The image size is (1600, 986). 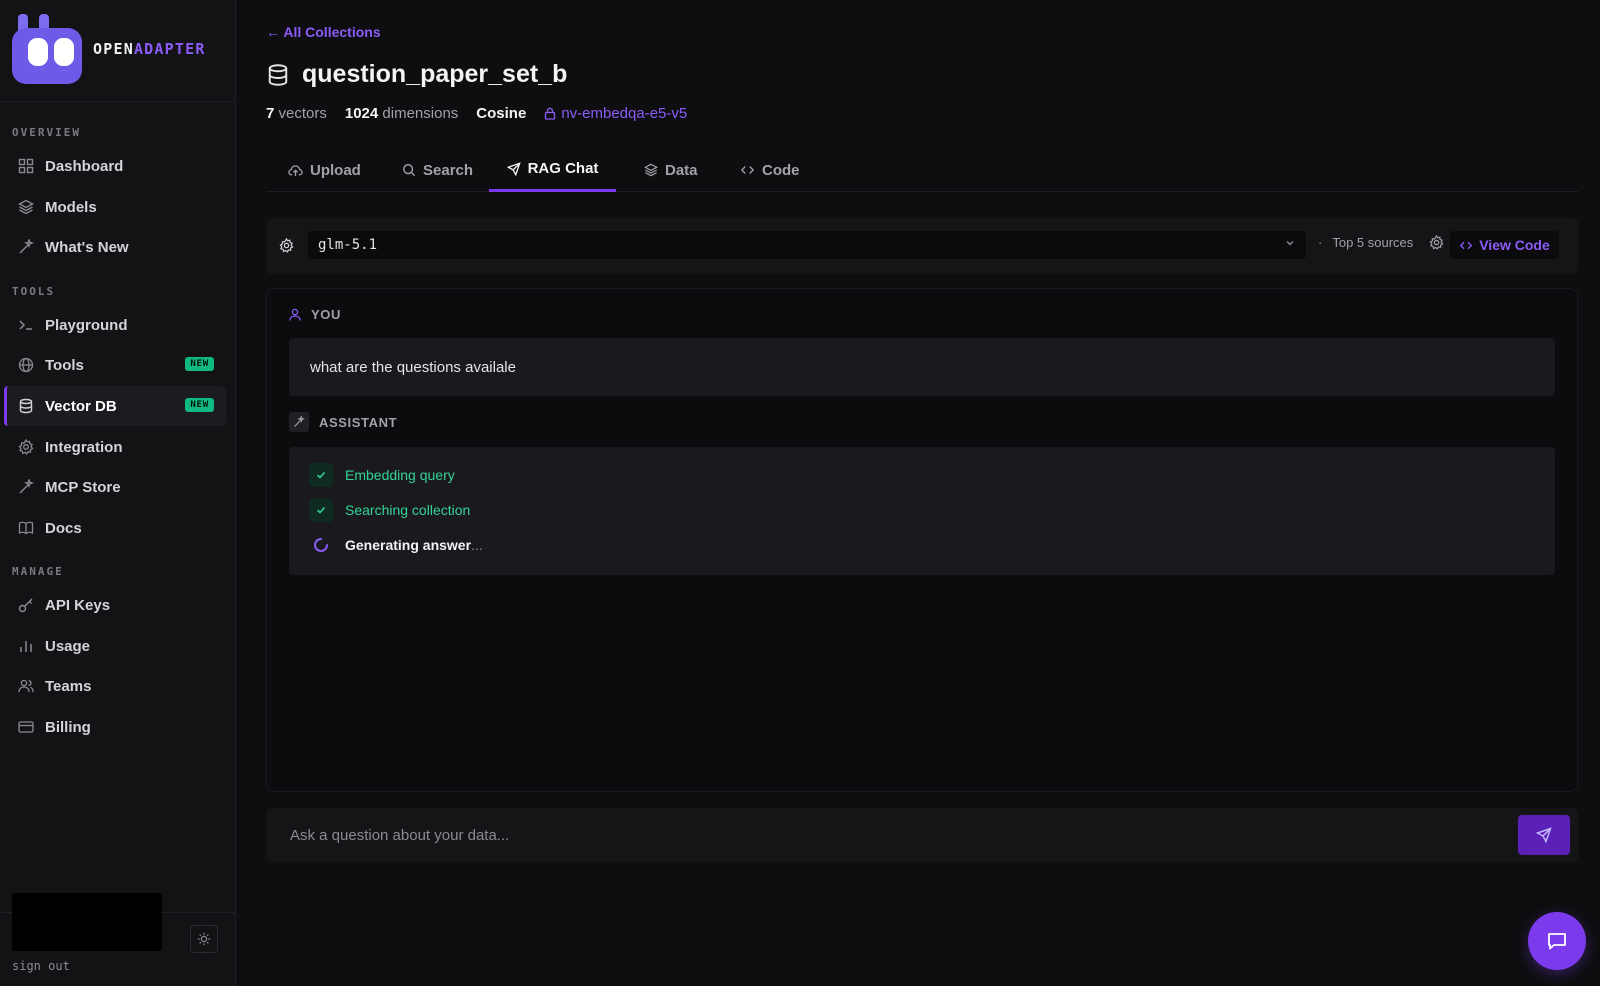 I want to click on ask-bar, so click(x=922, y=835).